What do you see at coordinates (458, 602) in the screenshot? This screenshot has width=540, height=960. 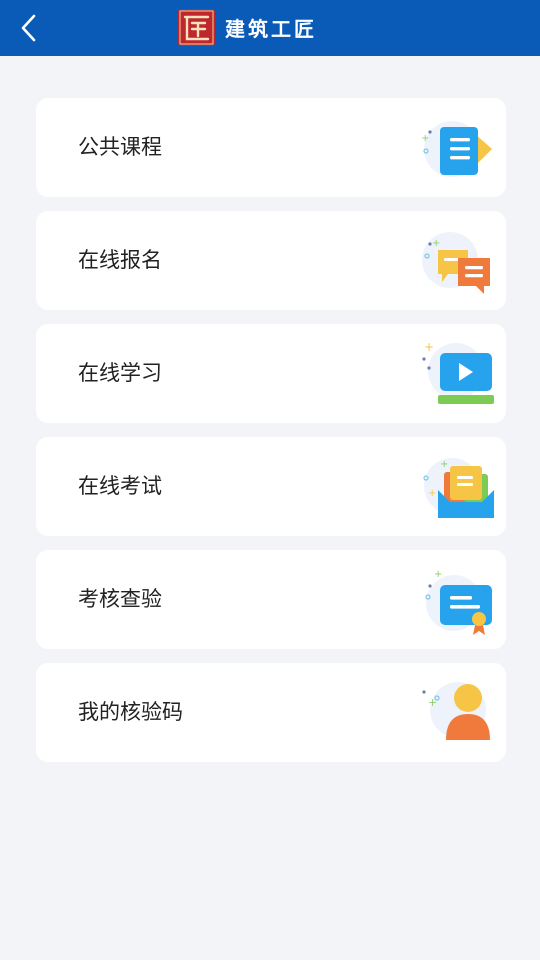 I see `certificate-check-icon: +` at bounding box center [458, 602].